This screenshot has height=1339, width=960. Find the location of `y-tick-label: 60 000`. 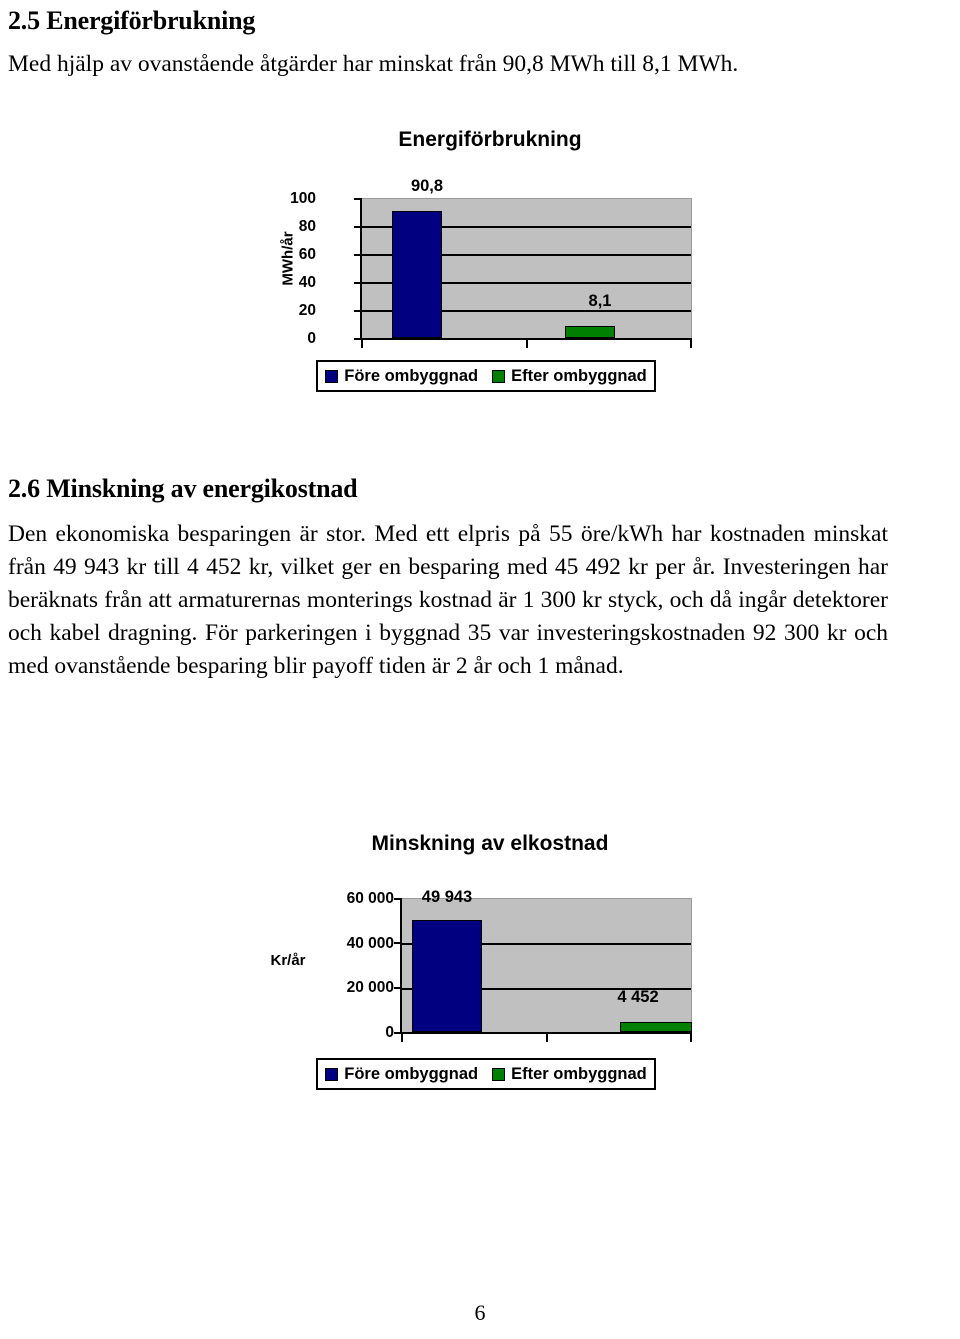

y-tick-label: 60 000 is located at coordinates (370, 898).